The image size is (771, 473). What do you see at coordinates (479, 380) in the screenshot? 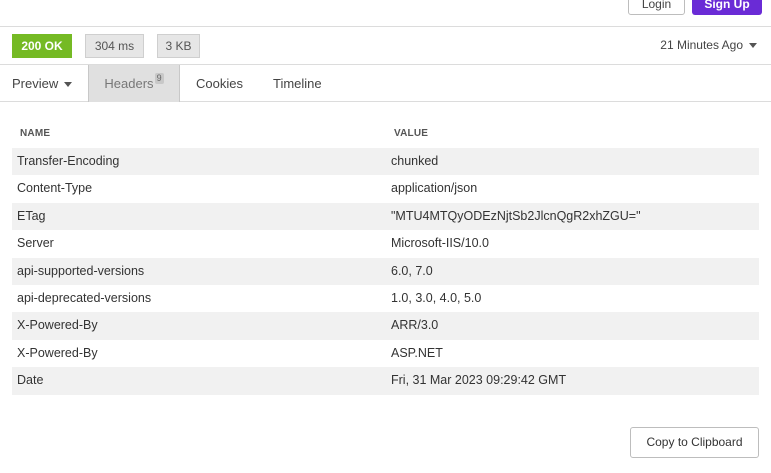
I see `header-value: Fri, 31 Mar 2023 09:29:42 GMT` at bounding box center [479, 380].